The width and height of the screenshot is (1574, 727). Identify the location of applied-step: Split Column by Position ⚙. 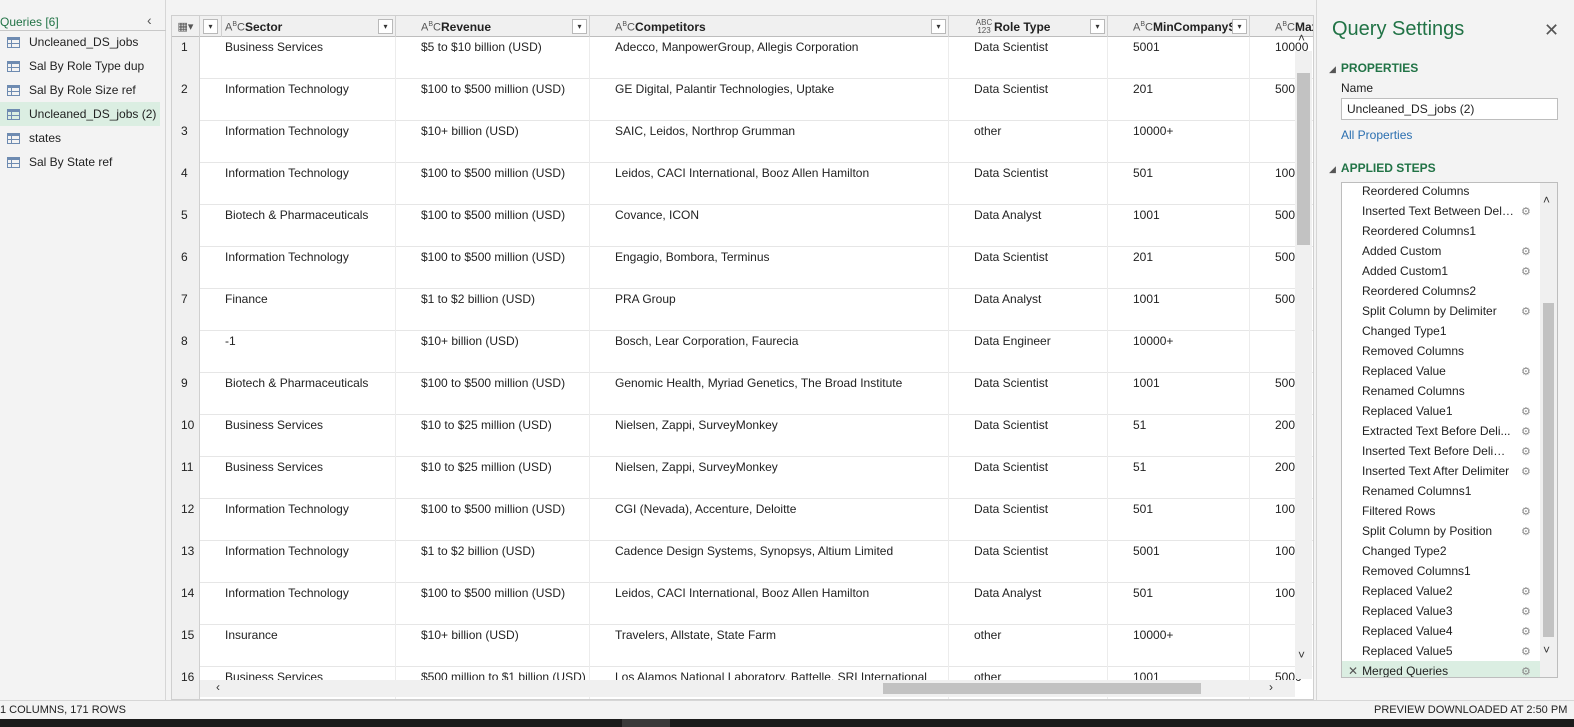
(1441, 531).